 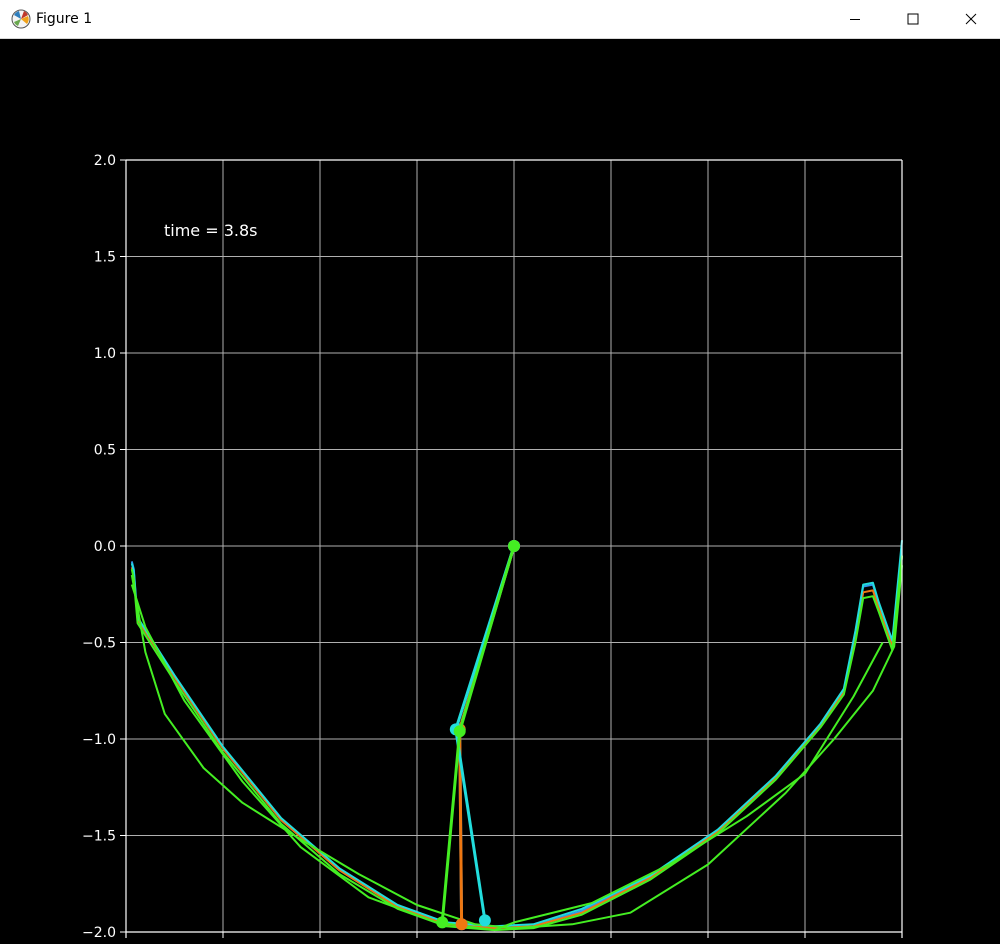 What do you see at coordinates (99, 837) in the screenshot?
I see `y-tick-label: −1.5` at bounding box center [99, 837].